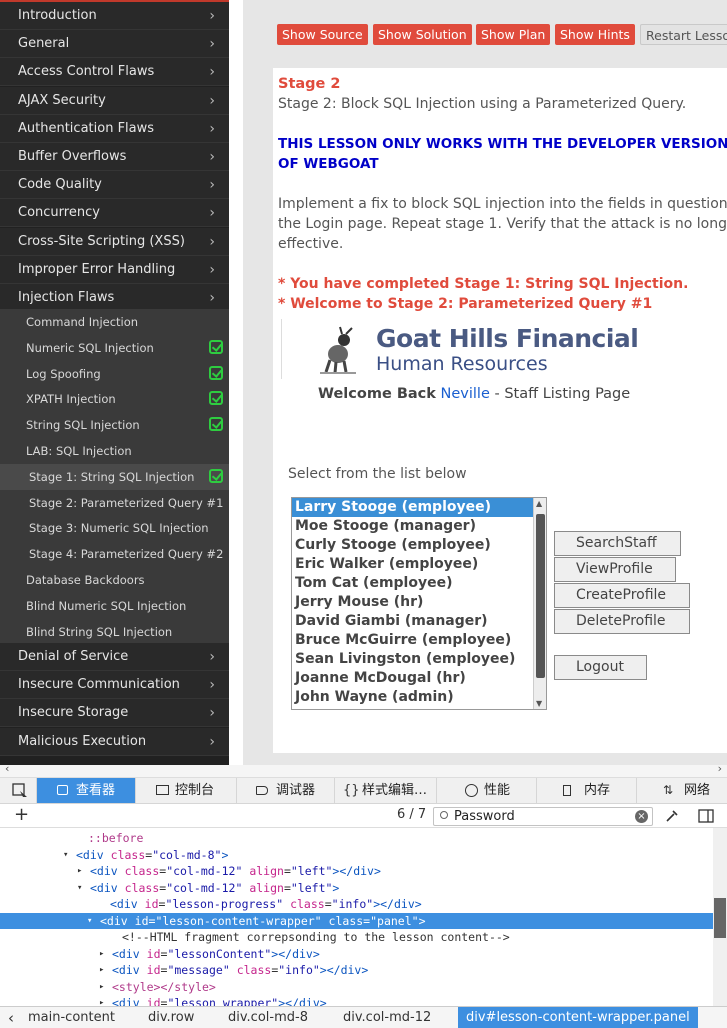 The width and height of the screenshot is (727, 1028). What do you see at coordinates (195, 790) in the screenshot?
I see `tab-console-label: 控制台` at bounding box center [195, 790].